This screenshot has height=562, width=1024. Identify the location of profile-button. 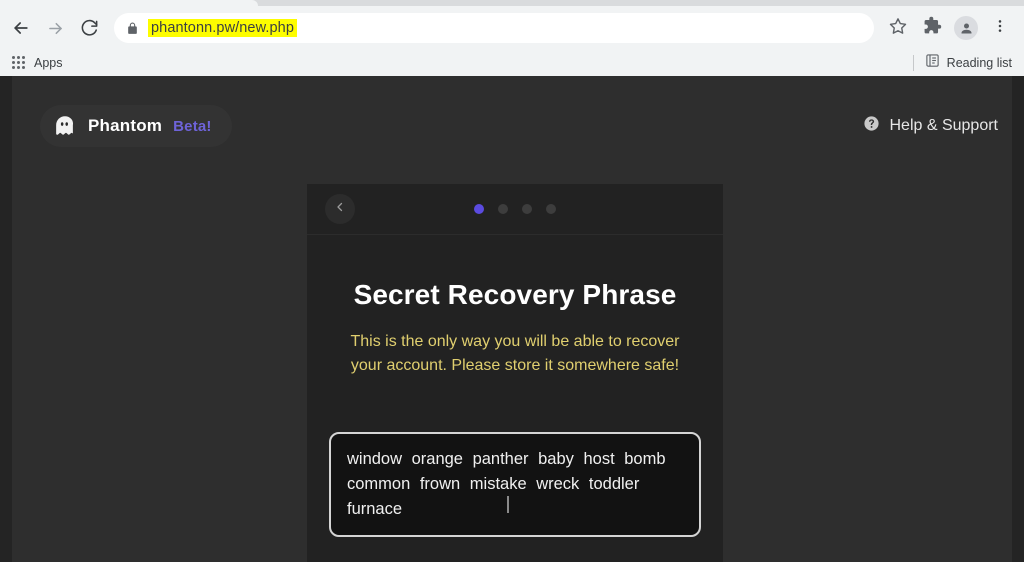
(966, 28).